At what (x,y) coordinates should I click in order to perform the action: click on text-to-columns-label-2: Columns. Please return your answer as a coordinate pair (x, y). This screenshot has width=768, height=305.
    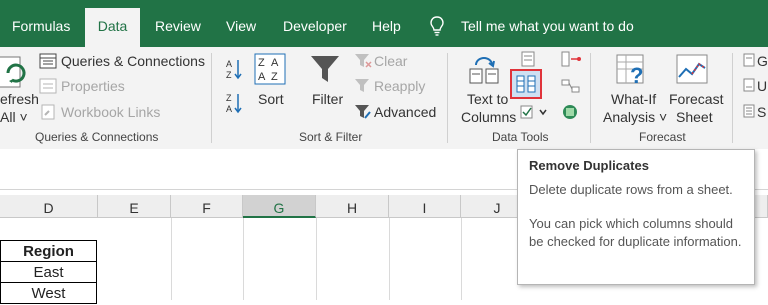
    Looking at the image, I should click on (488, 117).